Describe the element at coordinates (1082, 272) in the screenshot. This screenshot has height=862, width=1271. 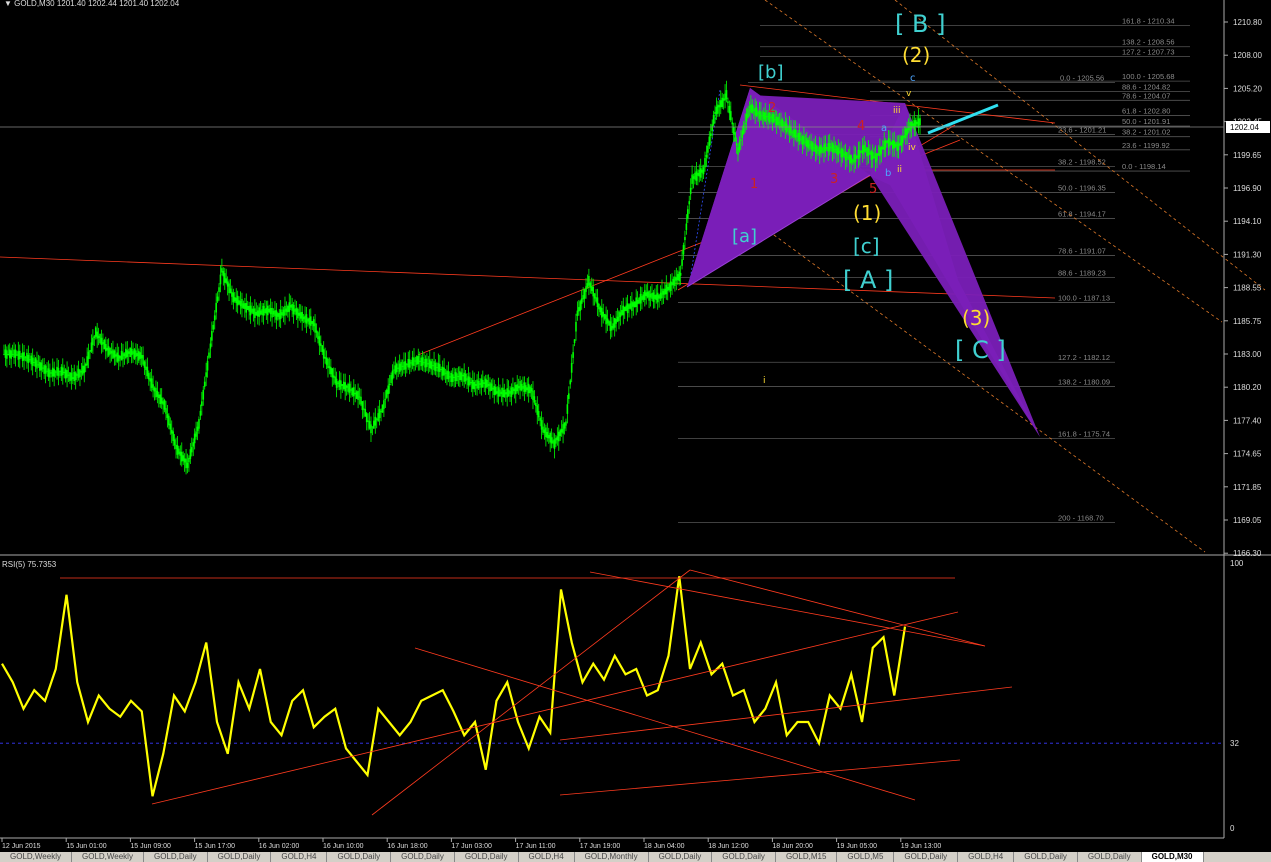
I see `fib-level-label: 88.6 - 1189.23` at that location.